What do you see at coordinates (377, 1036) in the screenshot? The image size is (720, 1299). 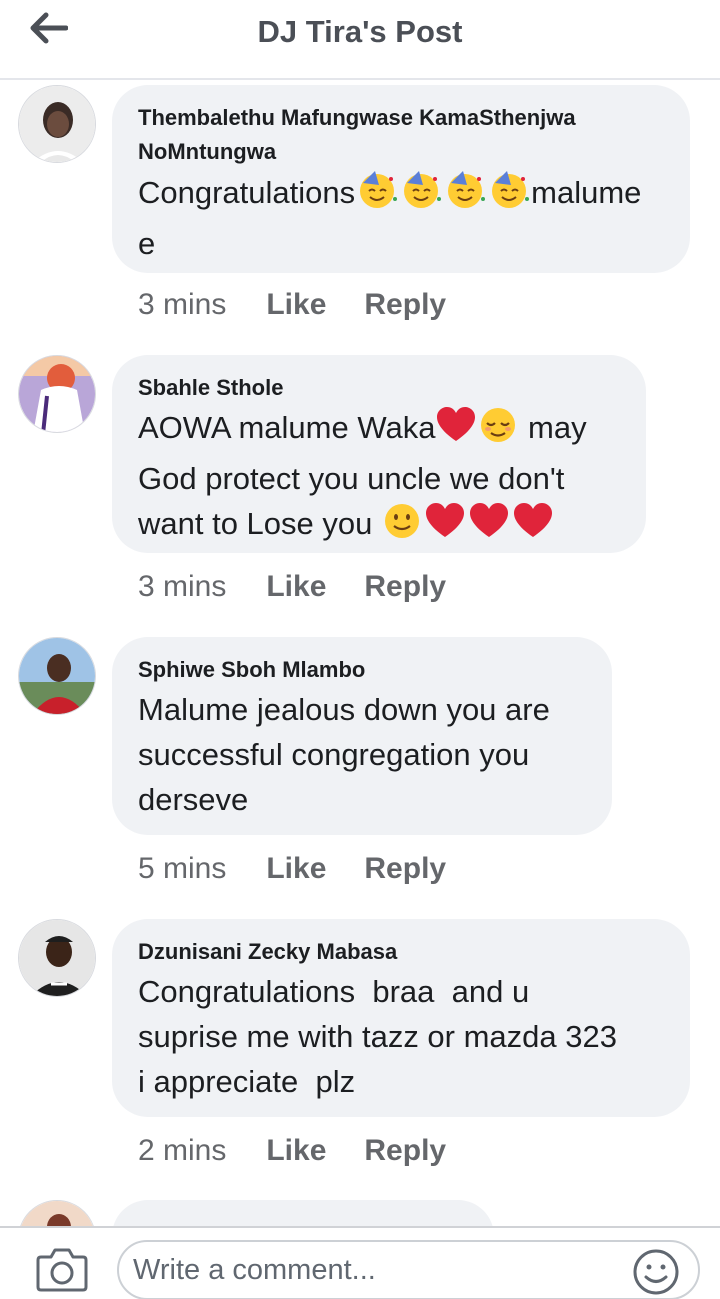 I see `comment-text-line: suprise me with tazz or mazda 323` at bounding box center [377, 1036].